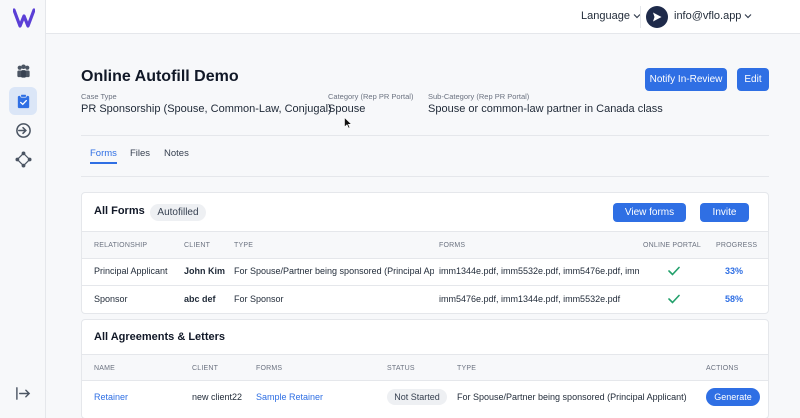  I want to click on send-icon, so click(657, 17).